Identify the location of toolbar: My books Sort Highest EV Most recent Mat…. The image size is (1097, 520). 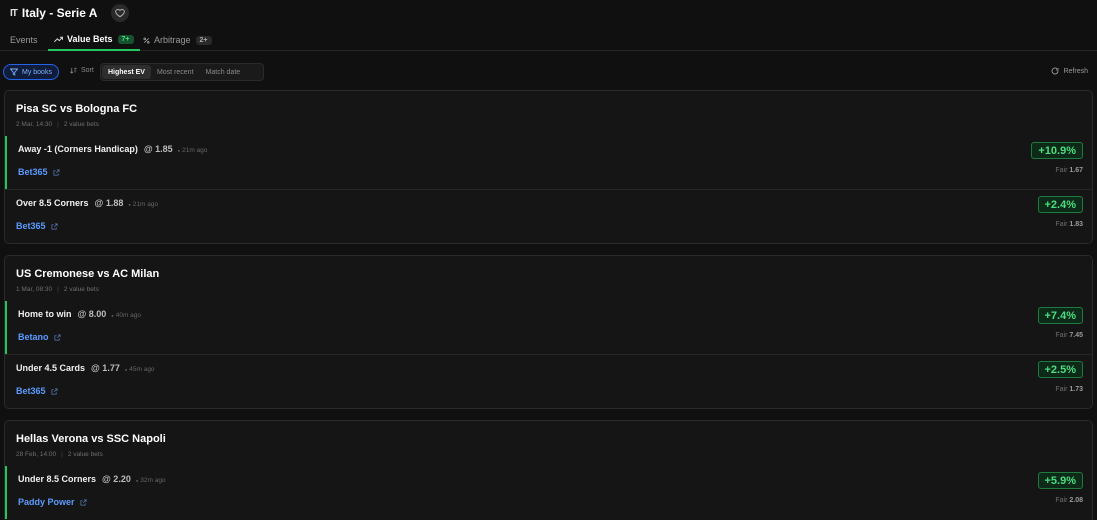
(548, 72).